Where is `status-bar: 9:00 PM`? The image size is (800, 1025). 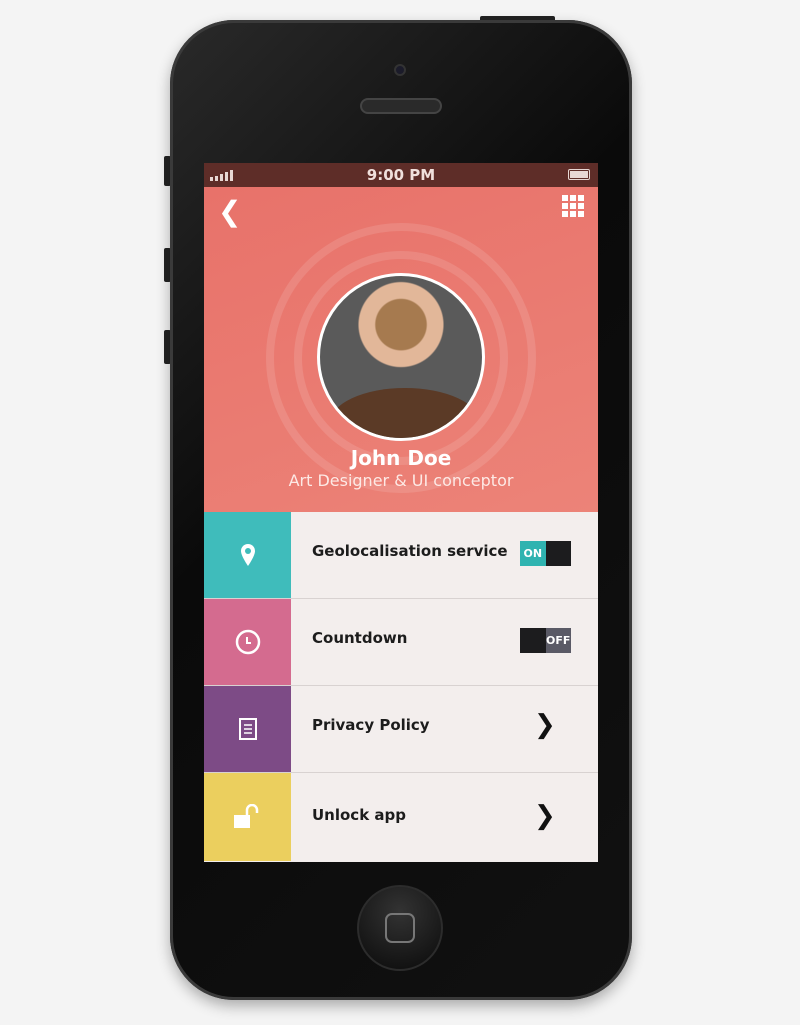
status-bar: 9:00 PM is located at coordinates (401, 175).